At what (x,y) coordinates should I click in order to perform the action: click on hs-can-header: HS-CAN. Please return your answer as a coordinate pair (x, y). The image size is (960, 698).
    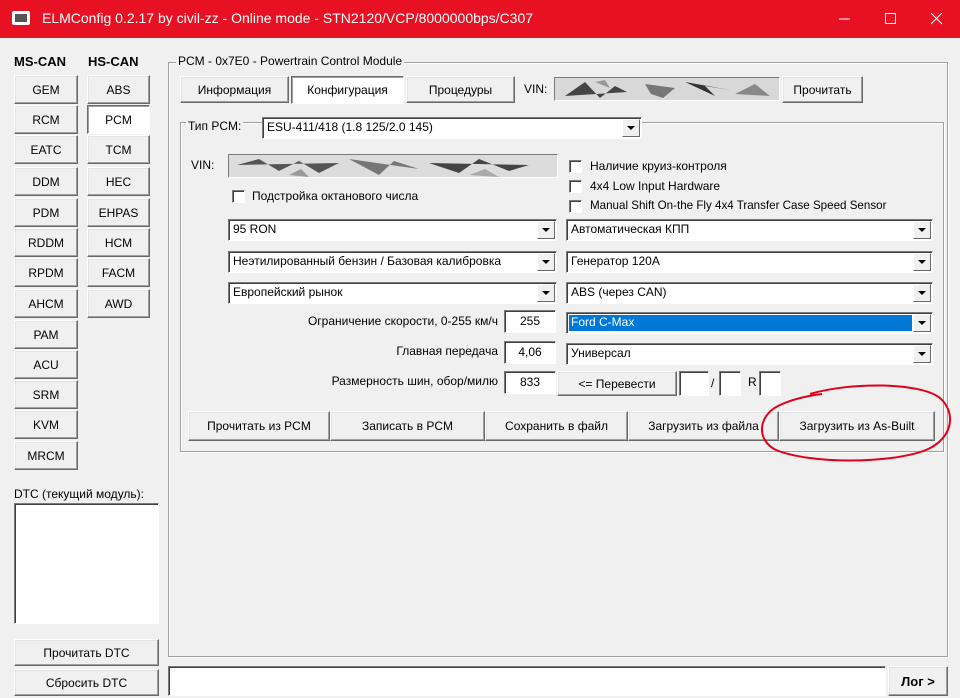
    Looking at the image, I should click on (113, 61).